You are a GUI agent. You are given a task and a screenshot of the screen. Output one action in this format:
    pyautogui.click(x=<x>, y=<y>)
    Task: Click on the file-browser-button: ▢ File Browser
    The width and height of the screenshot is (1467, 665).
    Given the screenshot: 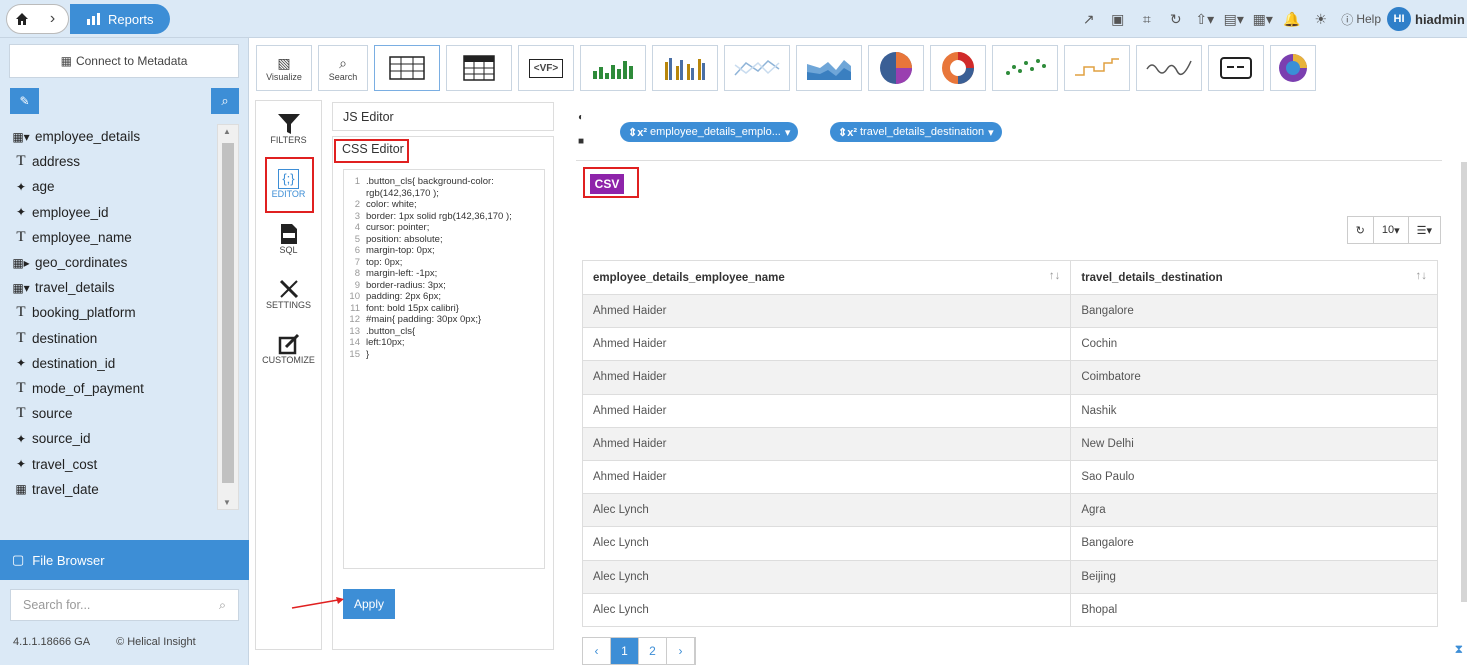 What is the action you would take?
    pyautogui.click(x=124, y=560)
    